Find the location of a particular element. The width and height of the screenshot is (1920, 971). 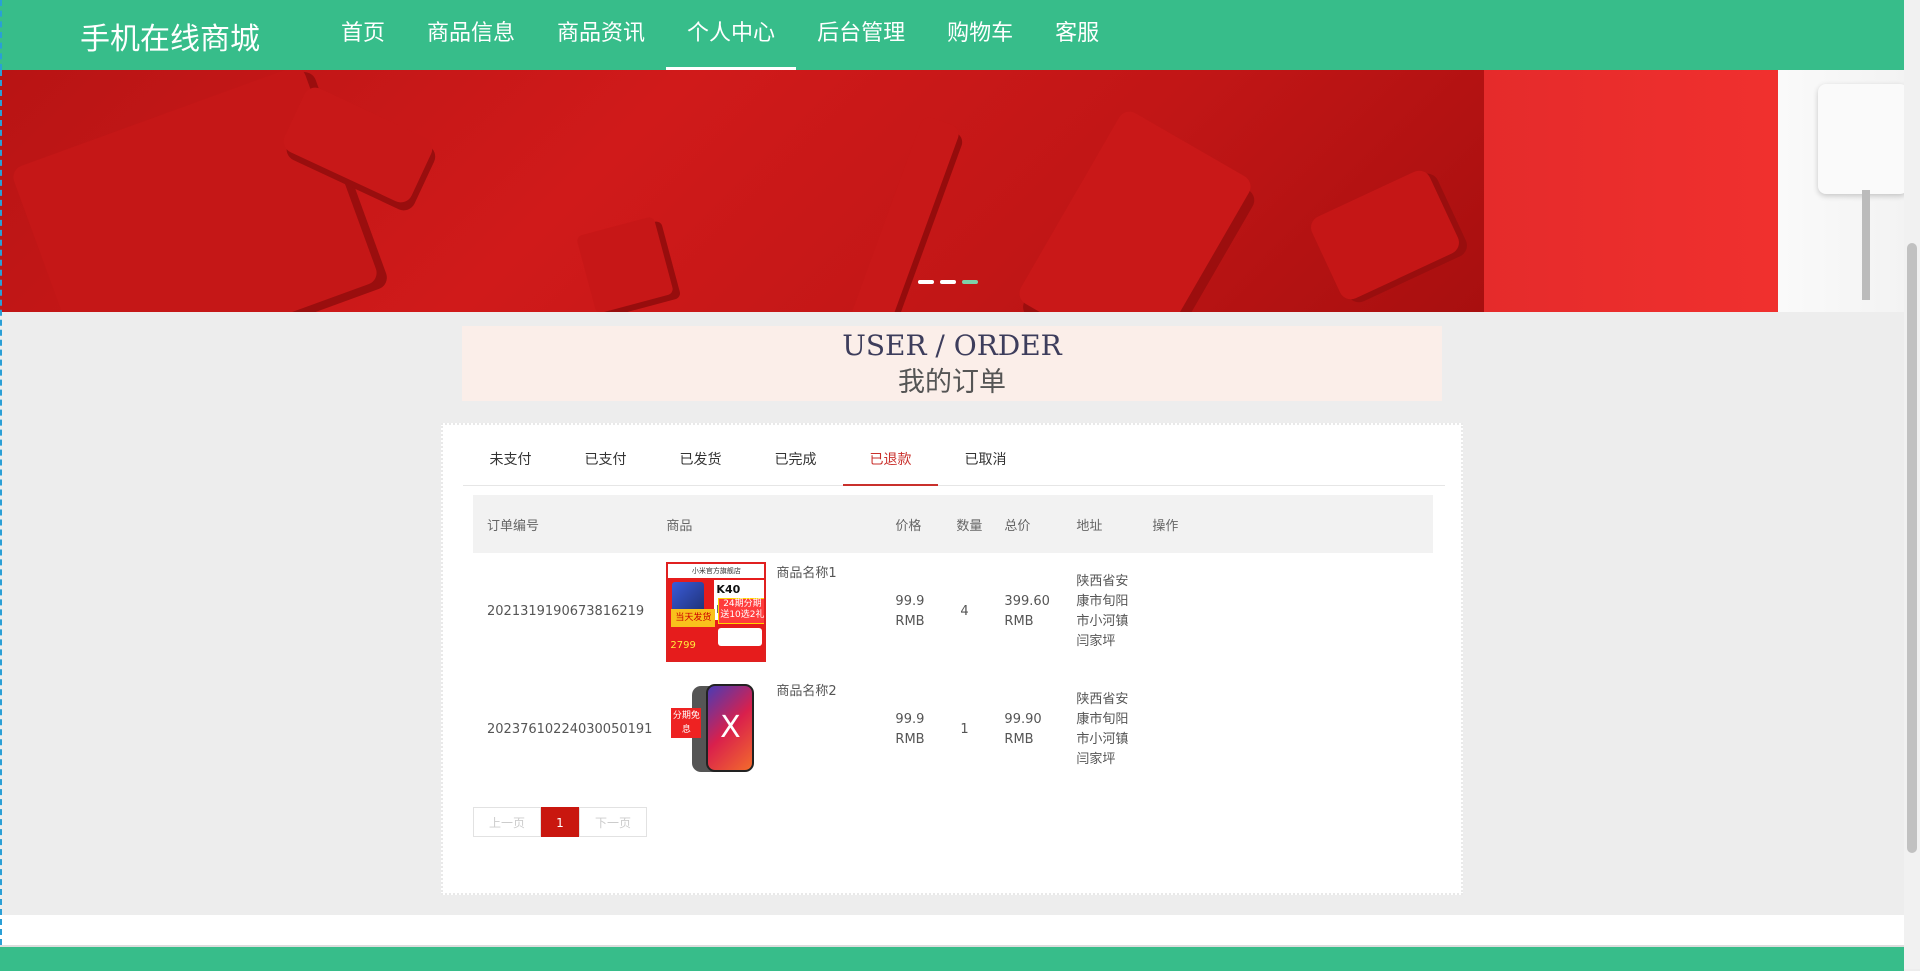

tab-paid: 已支付 is located at coordinates (605, 460).